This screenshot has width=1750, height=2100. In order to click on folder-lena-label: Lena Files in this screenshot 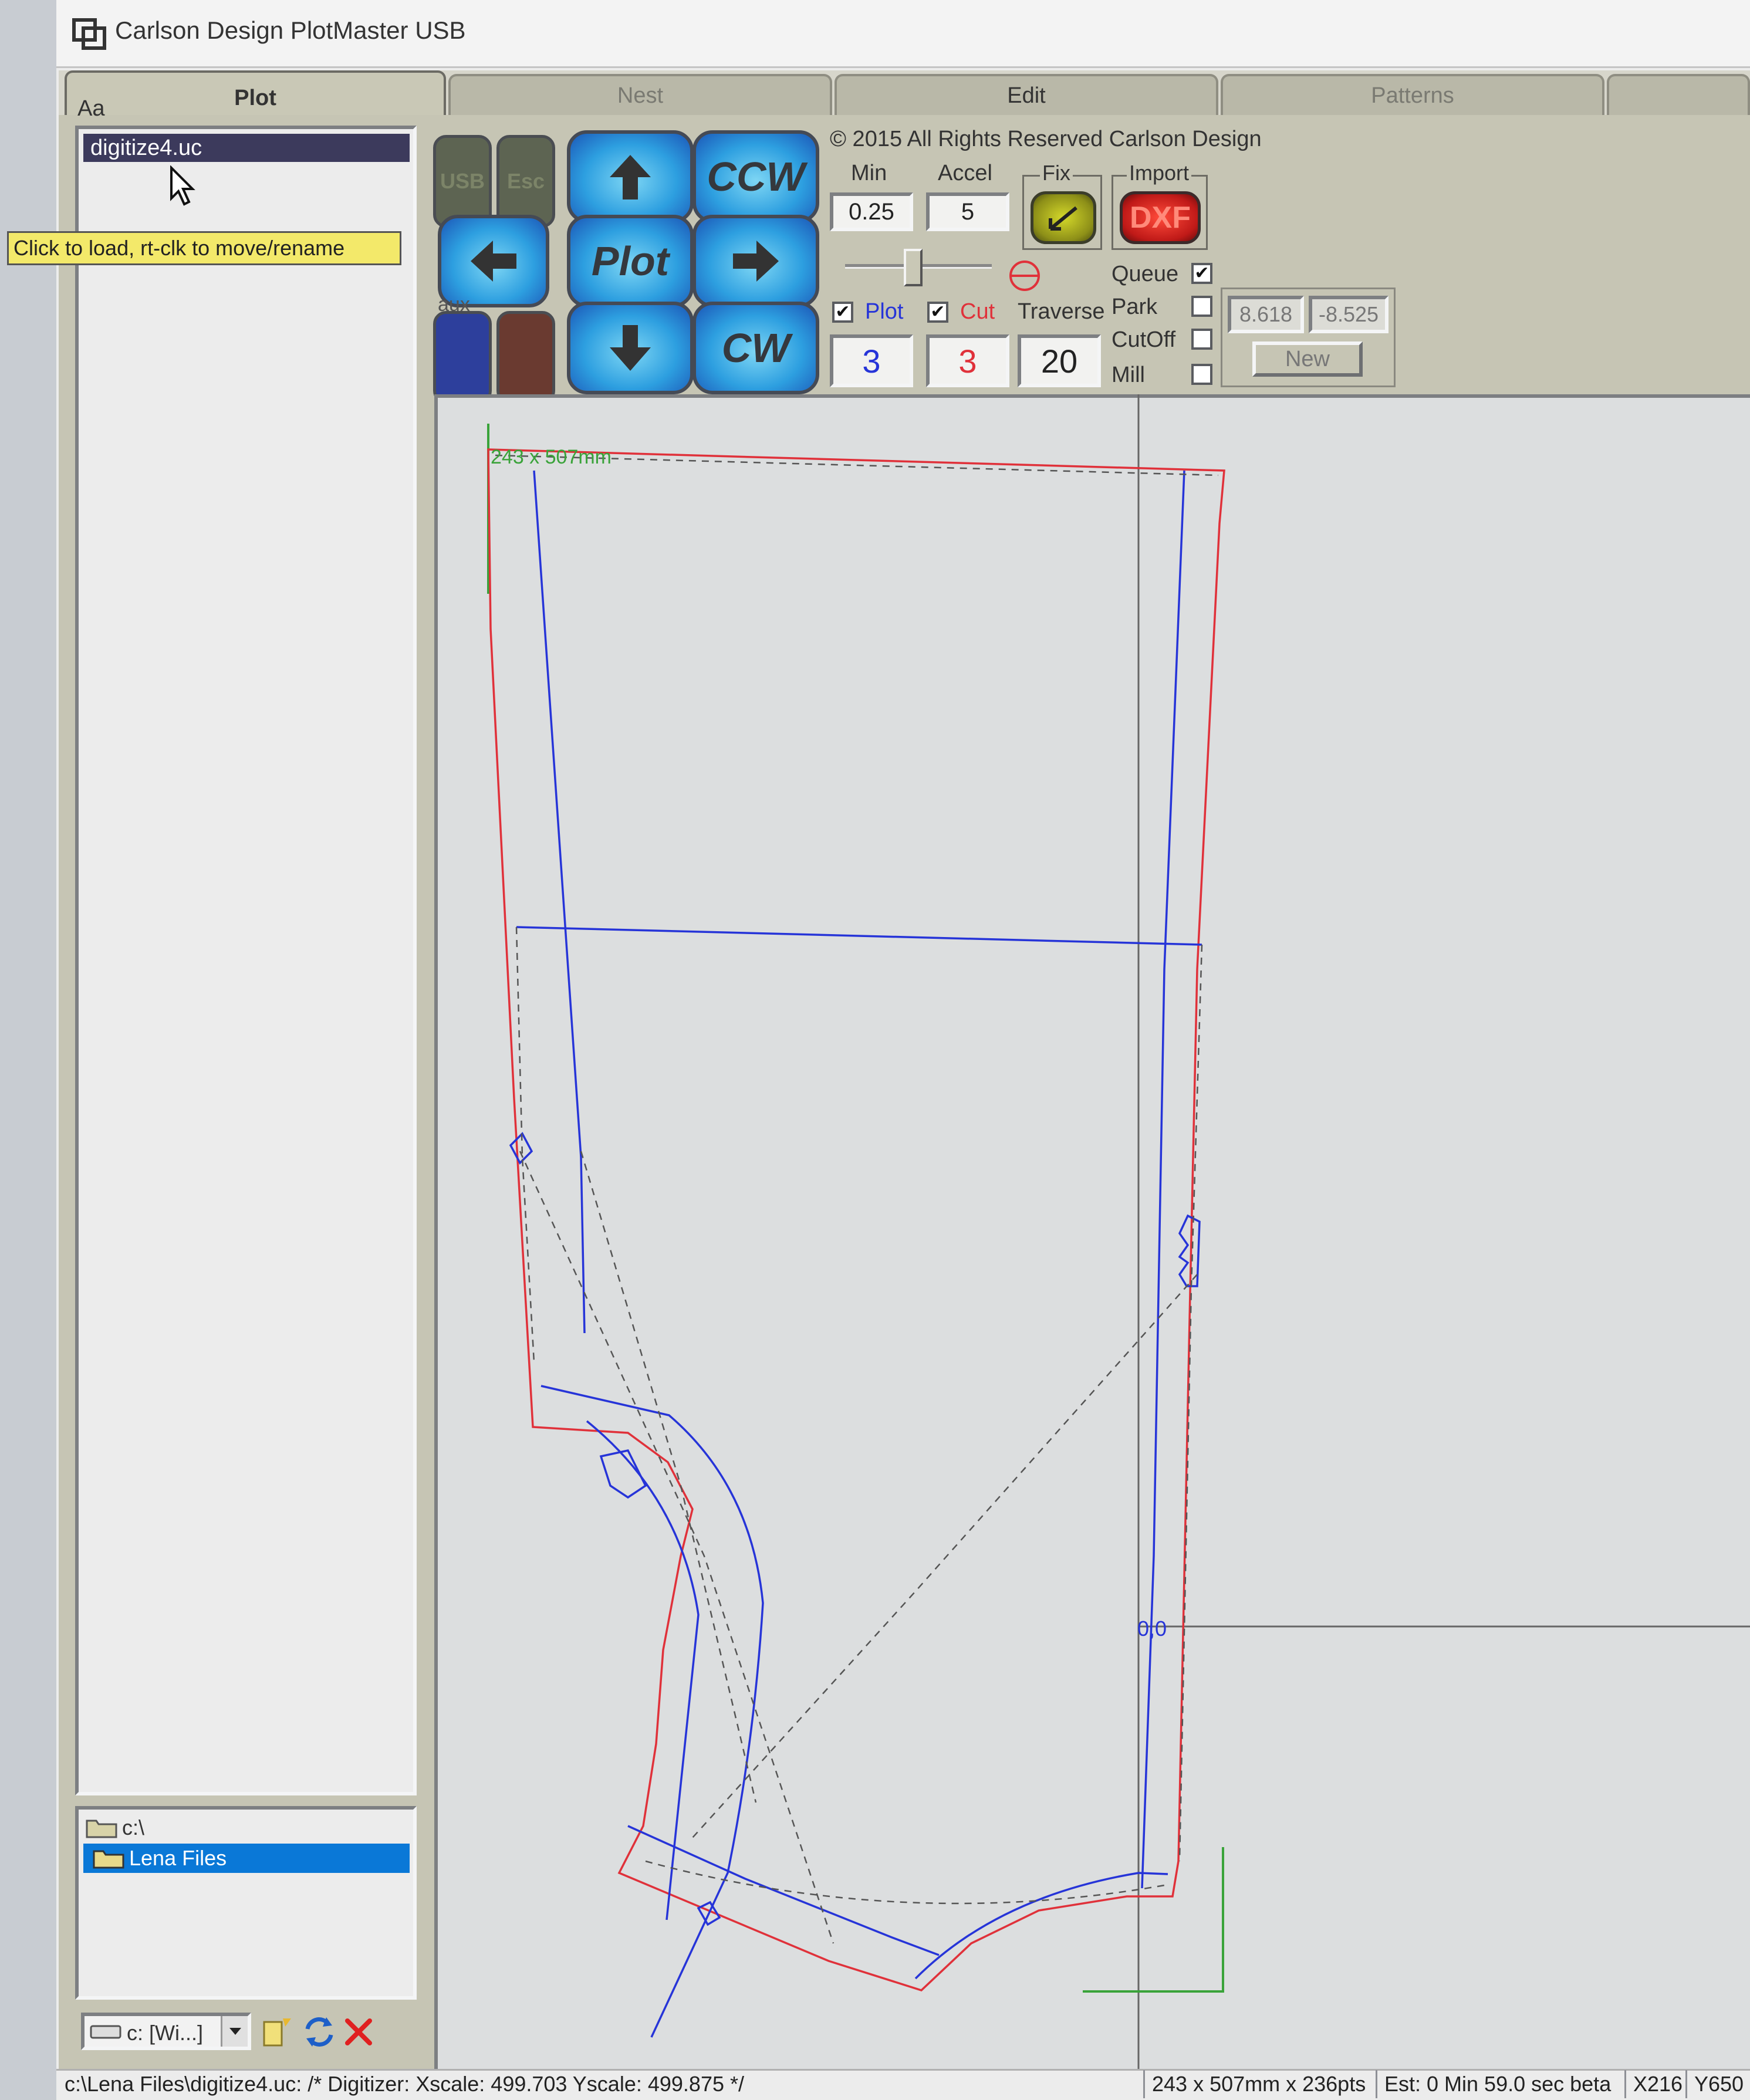, I will do `click(178, 1858)`.